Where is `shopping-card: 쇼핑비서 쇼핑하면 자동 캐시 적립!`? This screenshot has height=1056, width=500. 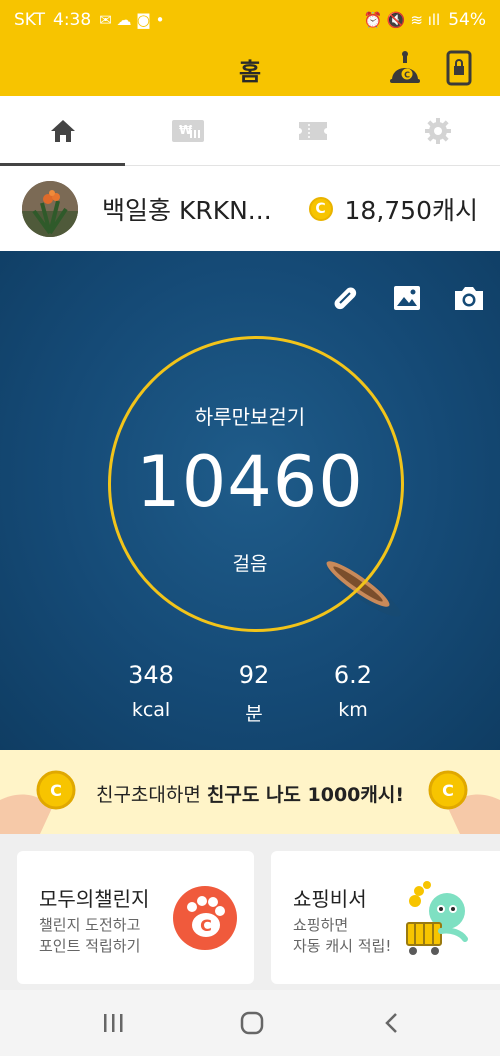 shopping-card: 쇼핑비서 쇼핑하면 자동 캐시 적립! is located at coordinates (385, 917).